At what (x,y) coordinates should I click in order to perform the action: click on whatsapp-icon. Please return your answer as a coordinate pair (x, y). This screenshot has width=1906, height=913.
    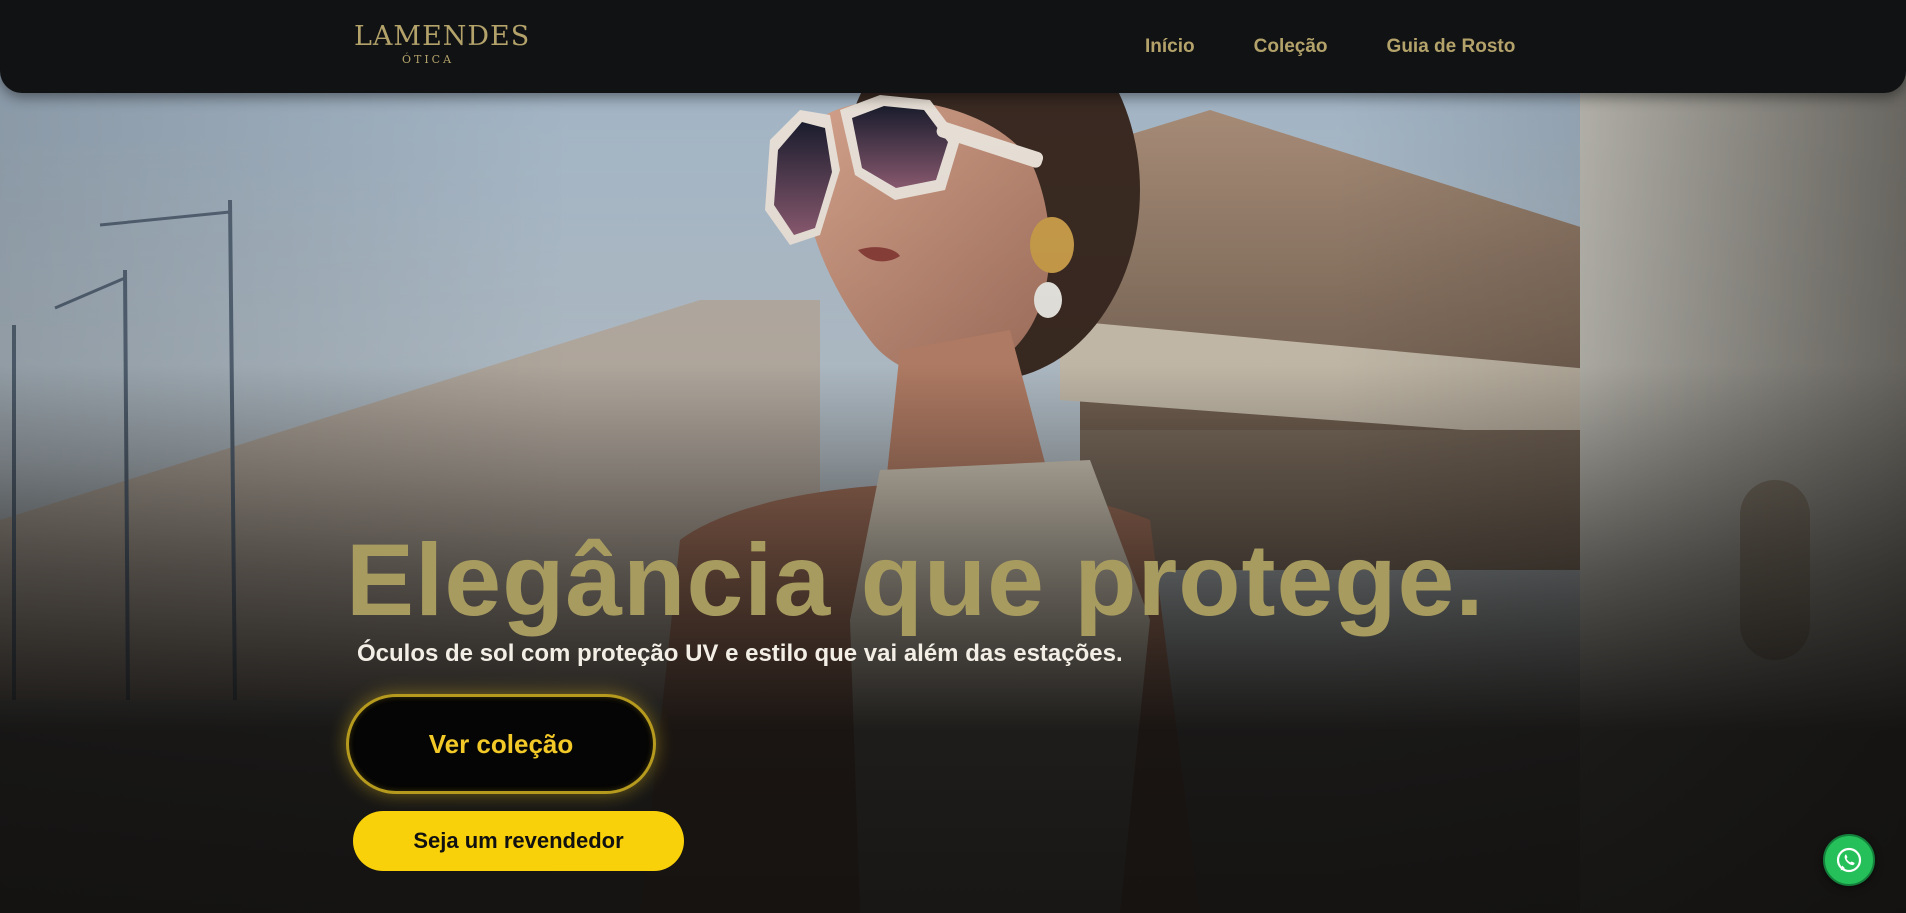
    Looking at the image, I should click on (1849, 860).